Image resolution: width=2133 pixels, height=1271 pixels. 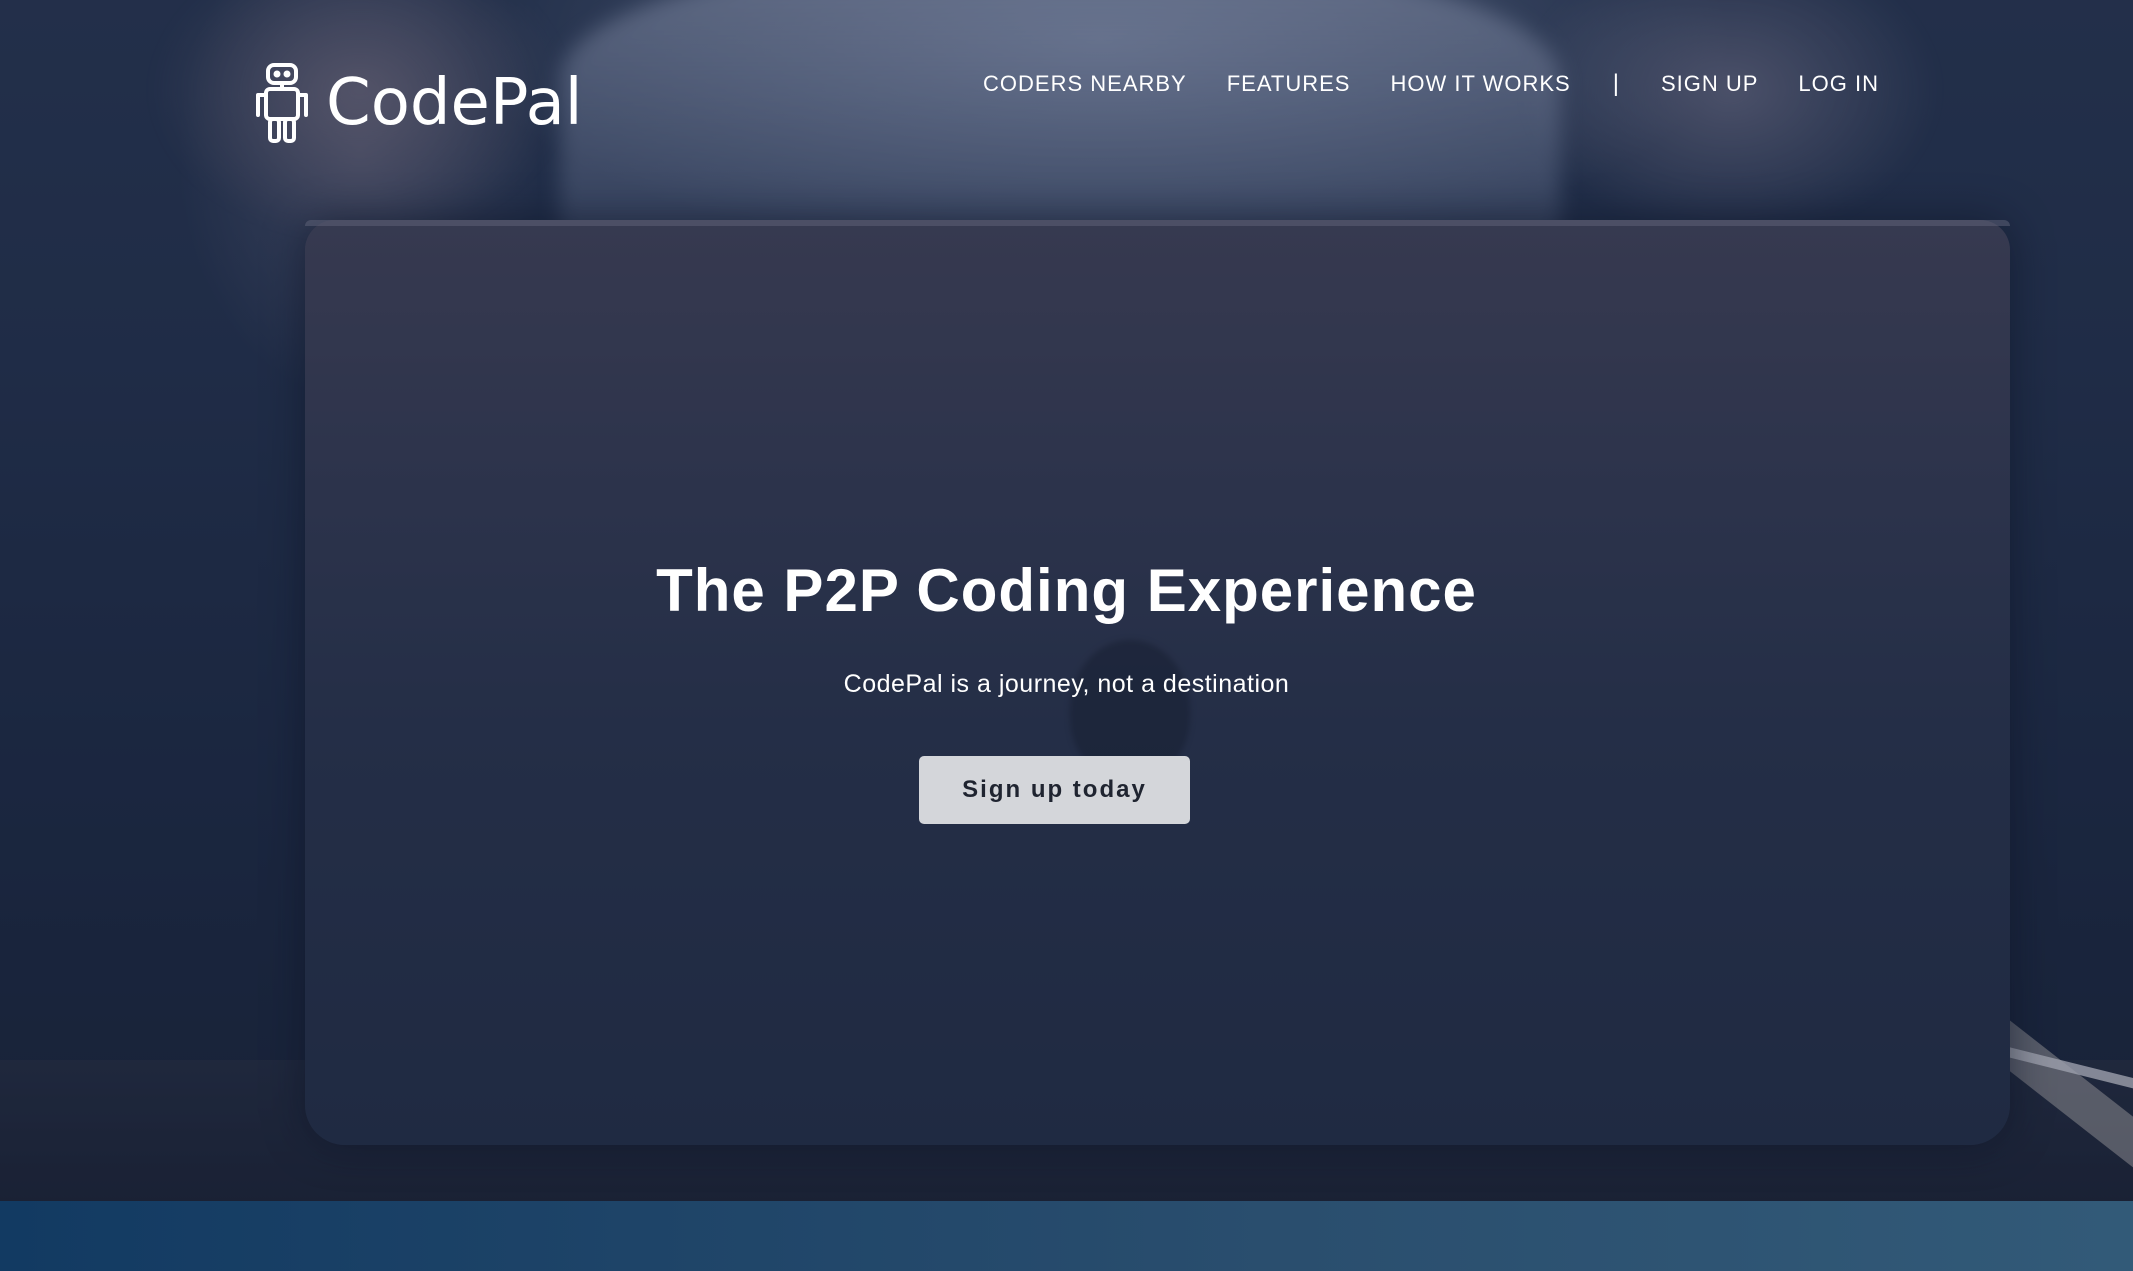 I want to click on sign-up-today-button: Sign up today, so click(x=1054, y=790).